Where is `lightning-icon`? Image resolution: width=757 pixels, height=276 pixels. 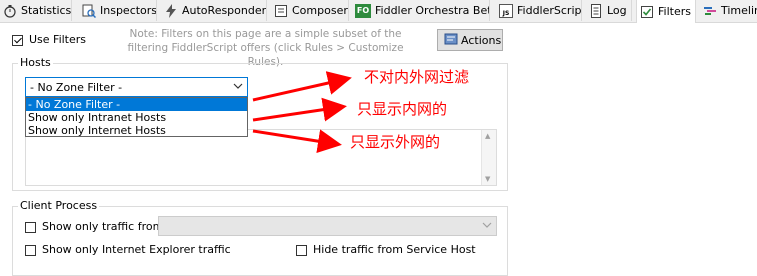 lightning-icon is located at coordinates (171, 10).